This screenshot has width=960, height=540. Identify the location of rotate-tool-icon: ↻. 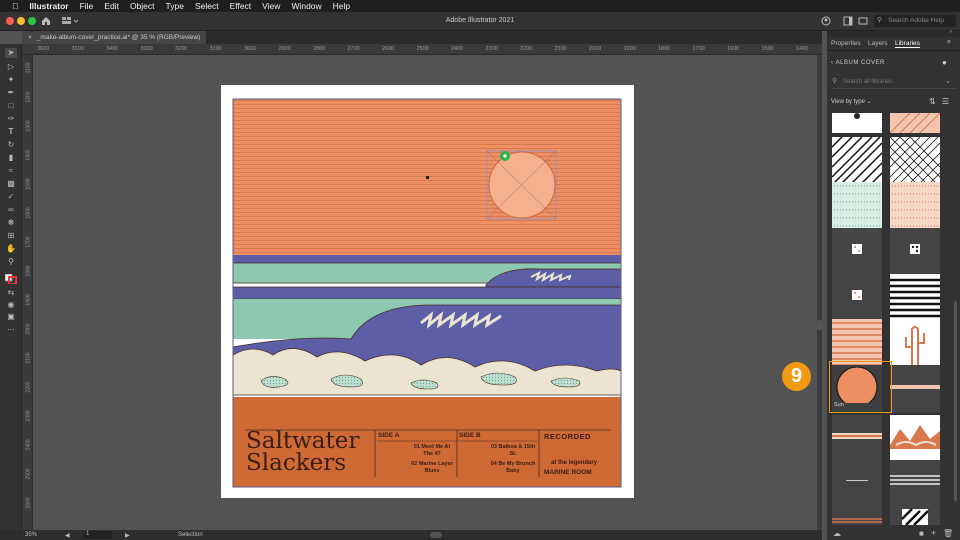
(11, 145).